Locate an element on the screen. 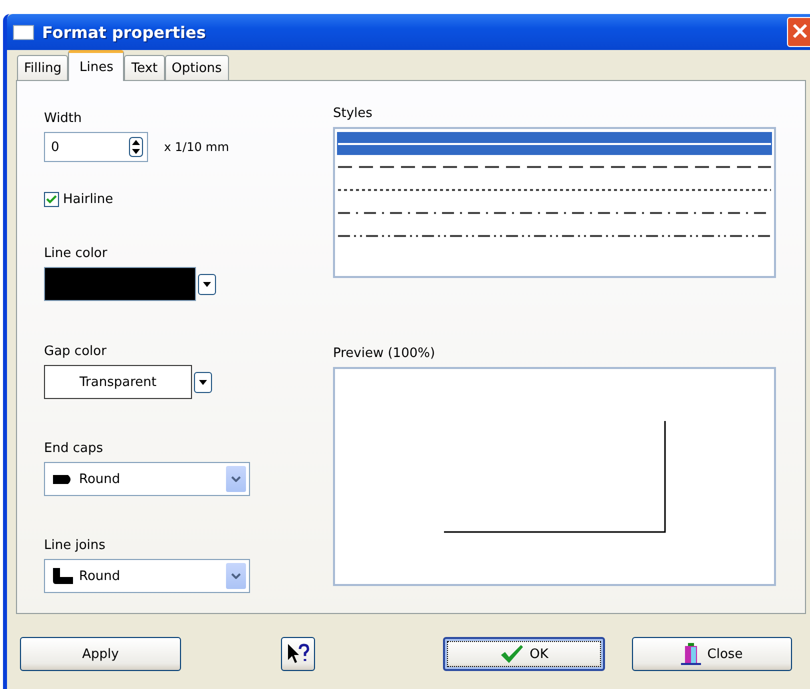  line-joins-label: Line joins is located at coordinates (75, 545).